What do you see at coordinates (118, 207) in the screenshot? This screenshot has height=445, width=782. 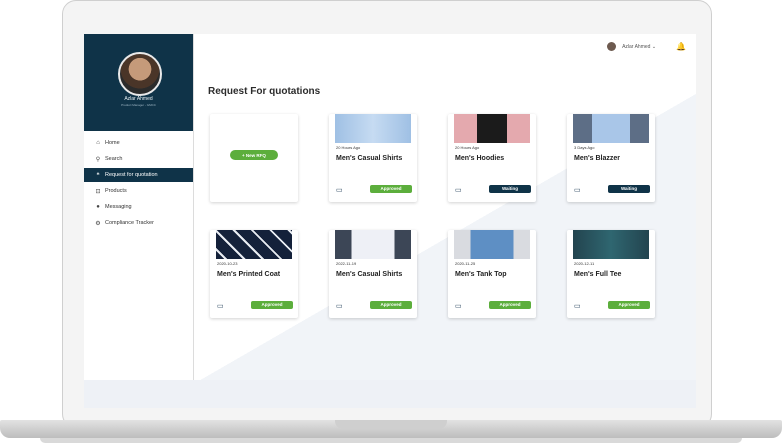 I see `sidebar-item-label: Messaging` at bounding box center [118, 207].